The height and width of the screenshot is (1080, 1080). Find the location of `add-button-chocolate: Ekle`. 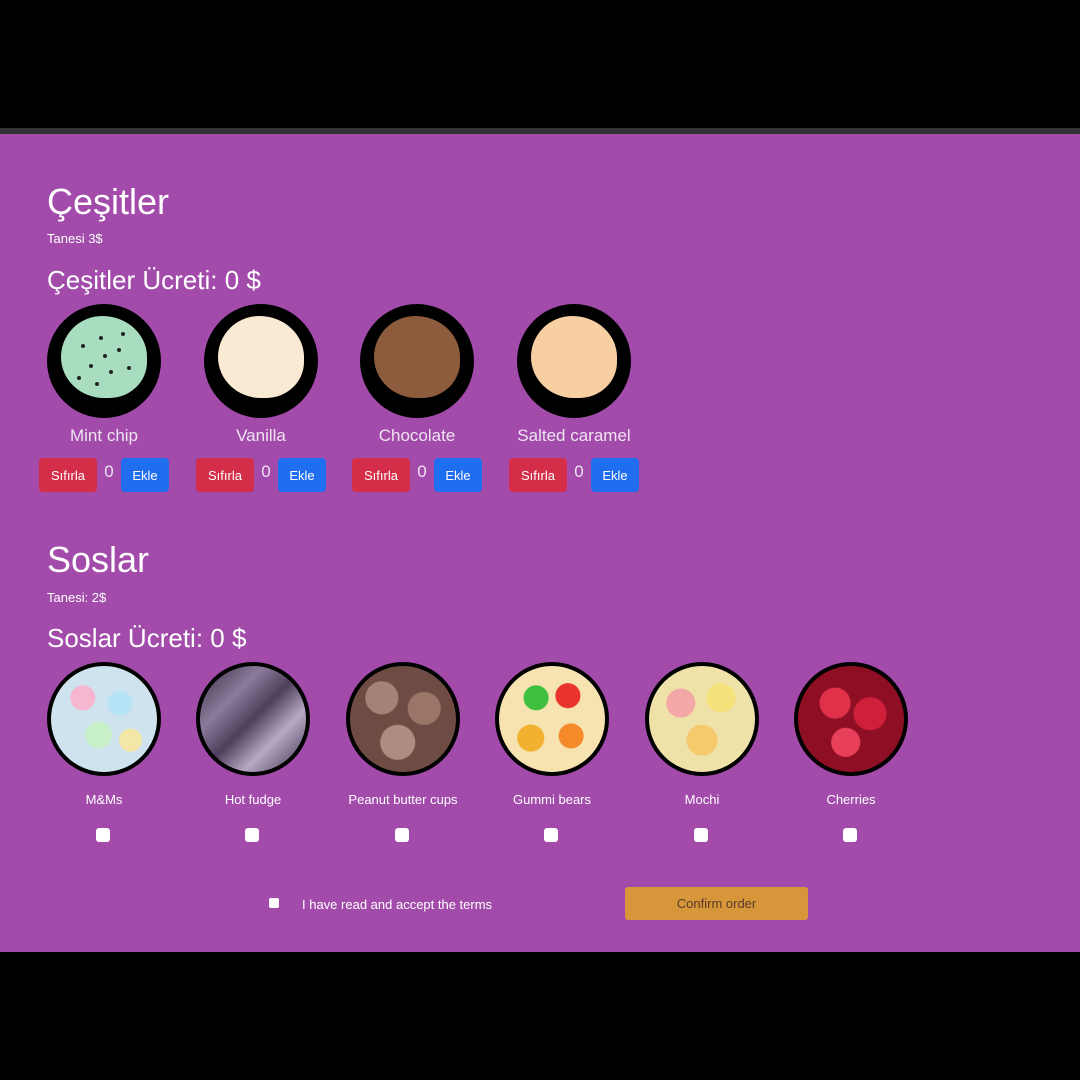

add-button-chocolate: Ekle is located at coordinates (458, 475).